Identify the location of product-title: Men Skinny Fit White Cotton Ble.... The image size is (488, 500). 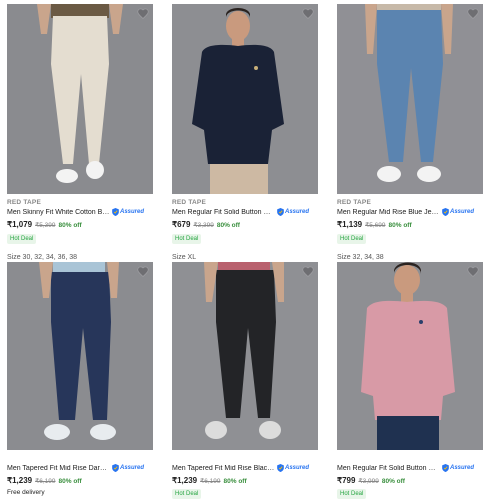
(58, 212).